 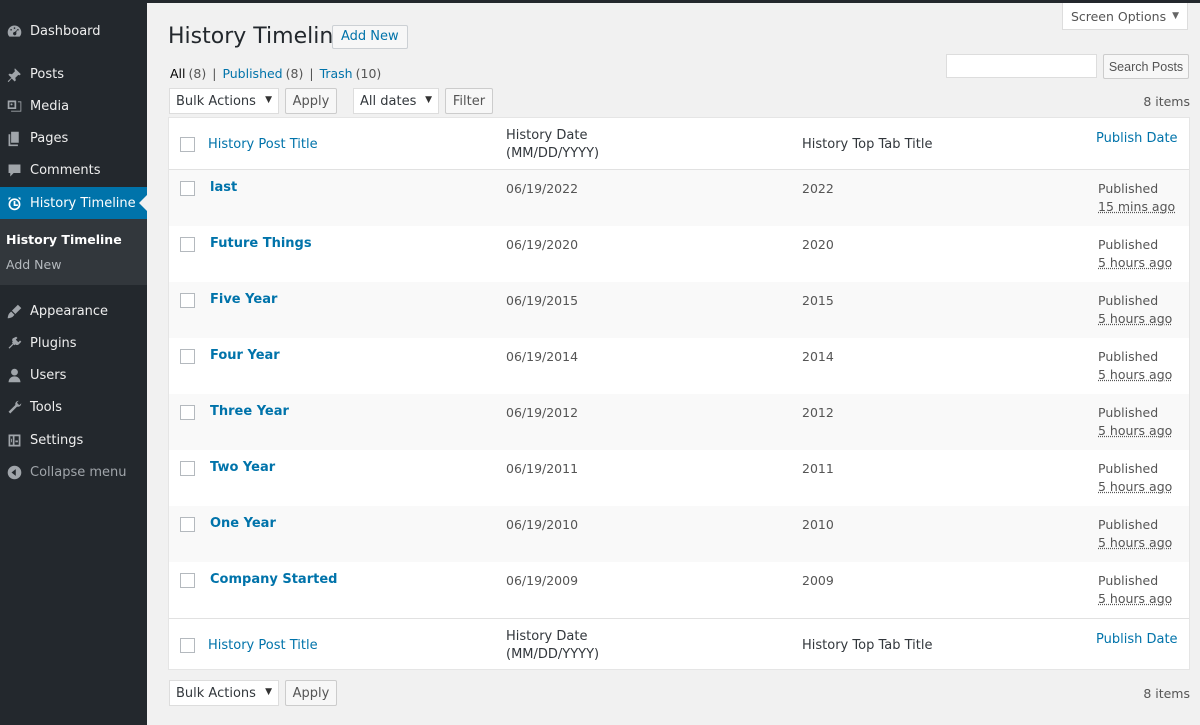 I want to click on post-title-link: last, so click(x=223, y=187).